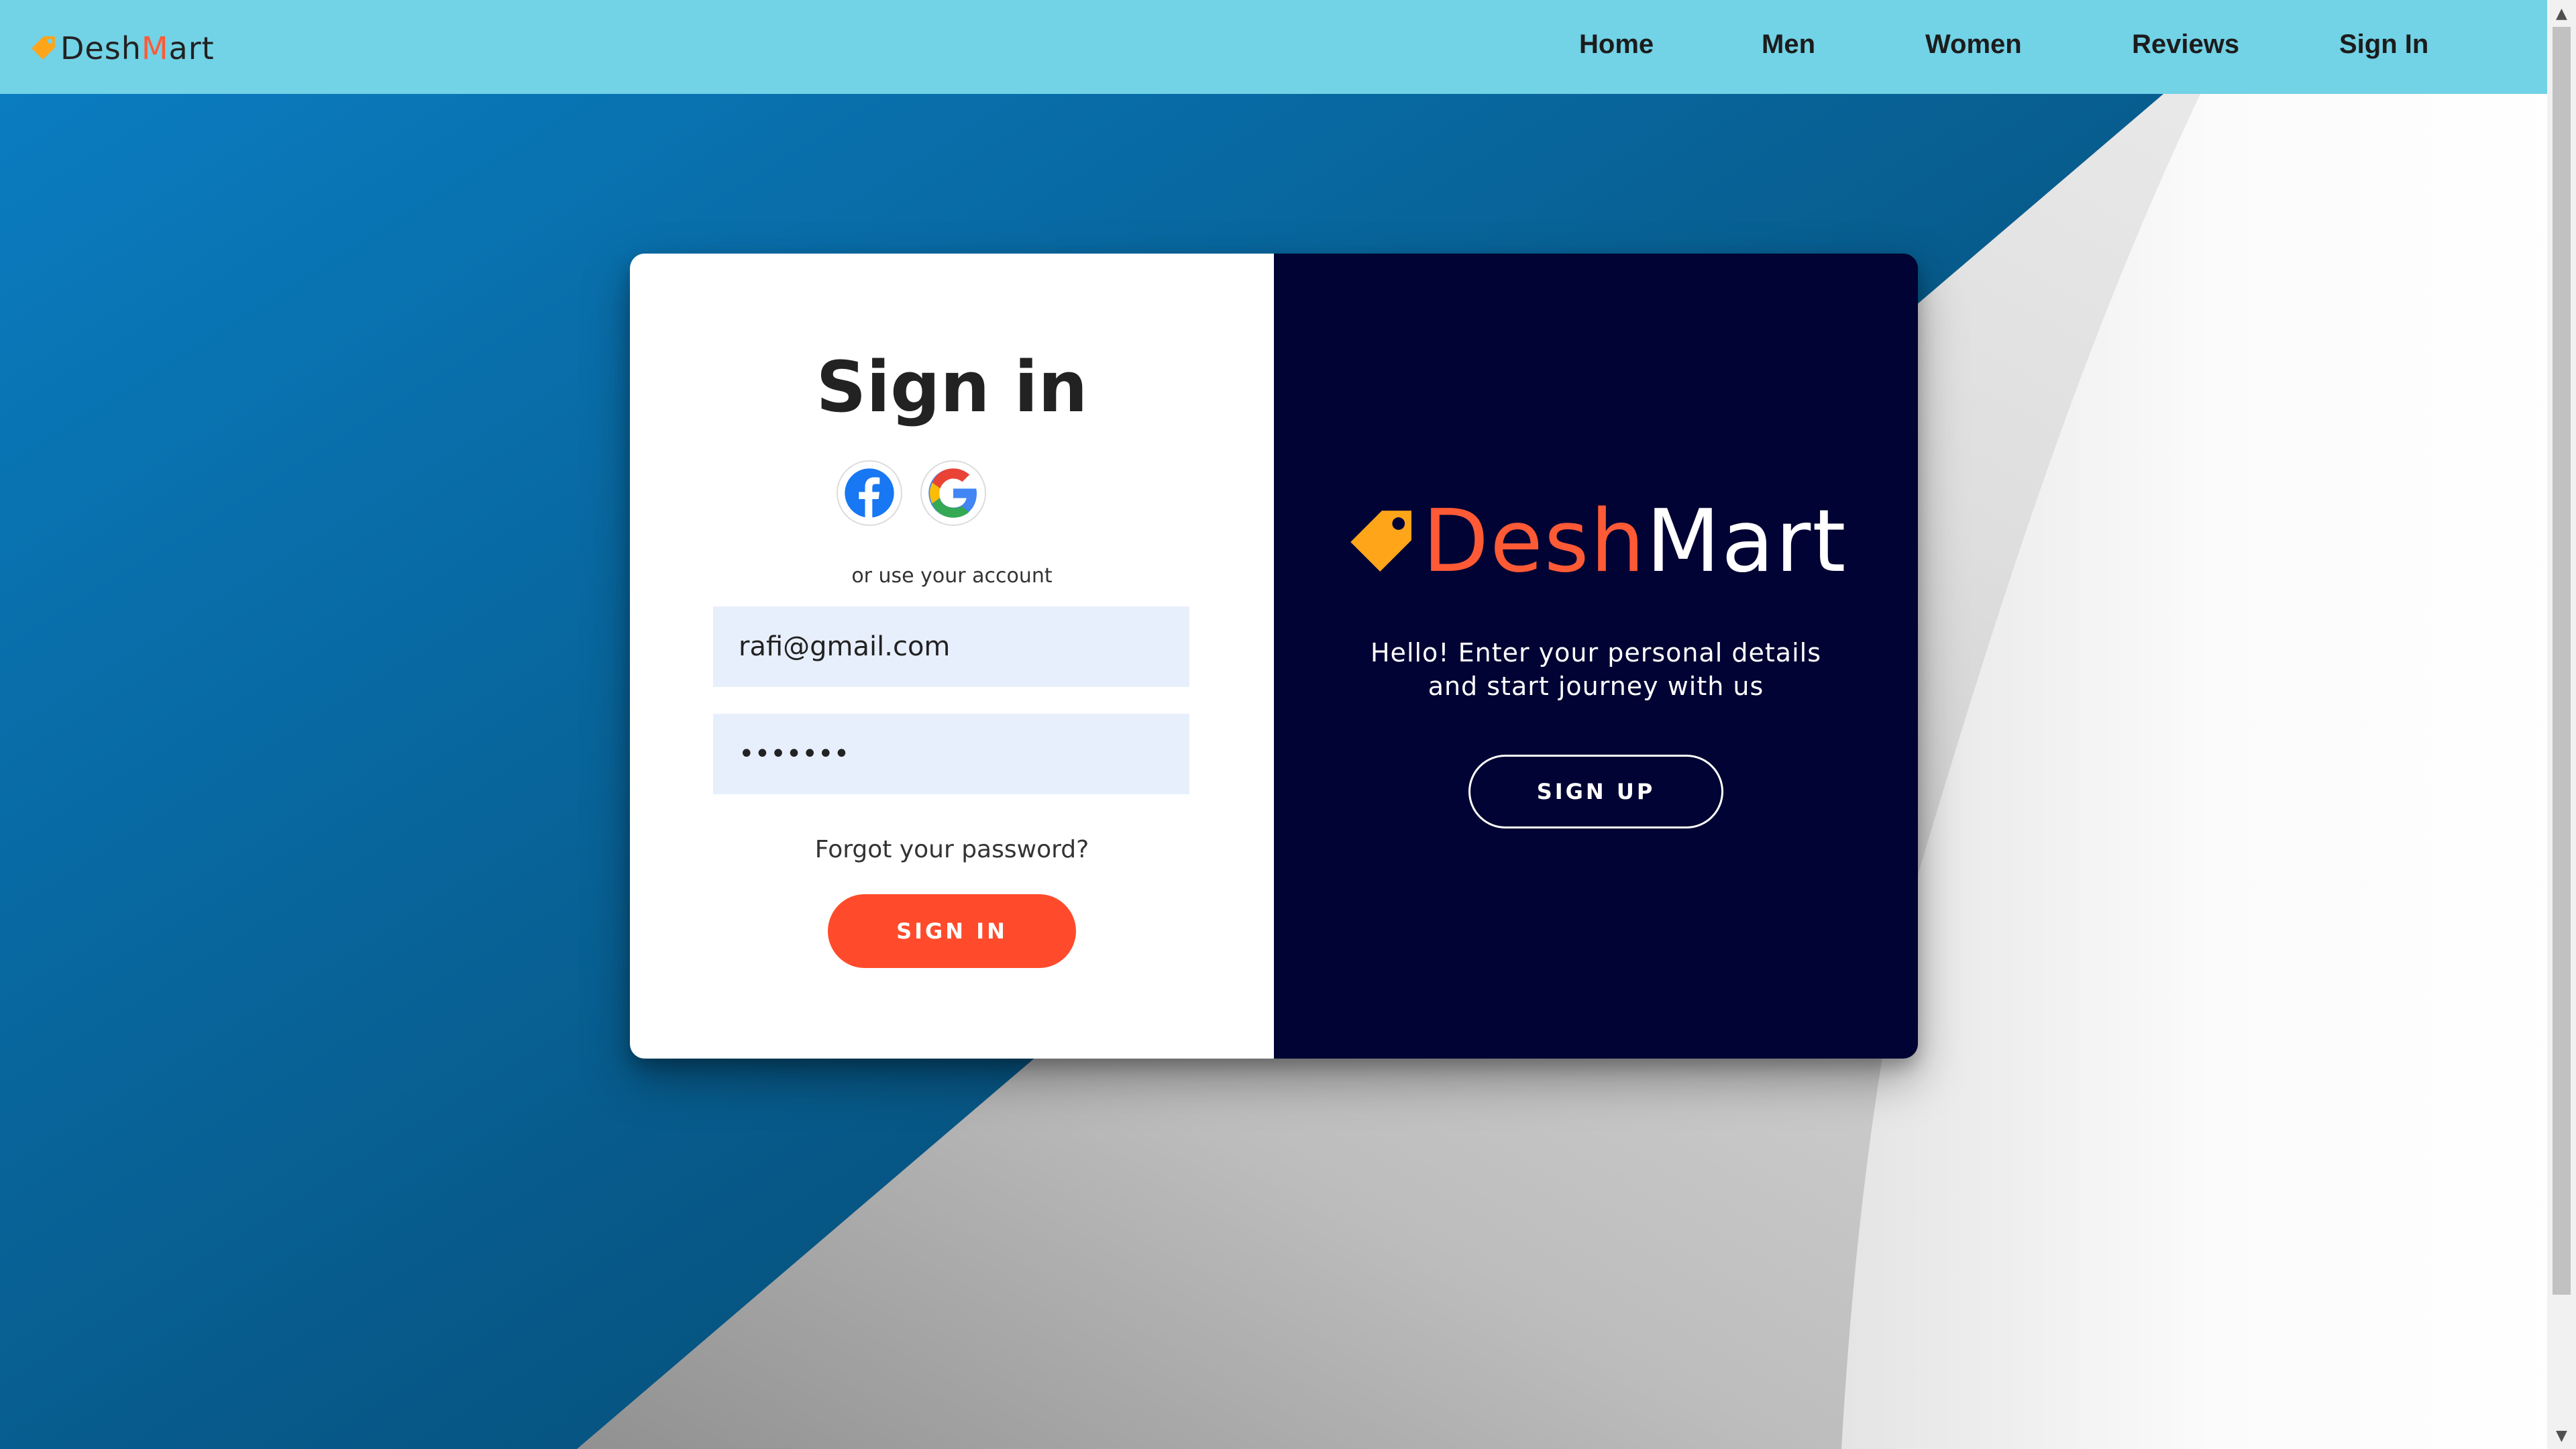 Image resolution: width=2576 pixels, height=1449 pixels. I want to click on google-button, so click(953, 493).